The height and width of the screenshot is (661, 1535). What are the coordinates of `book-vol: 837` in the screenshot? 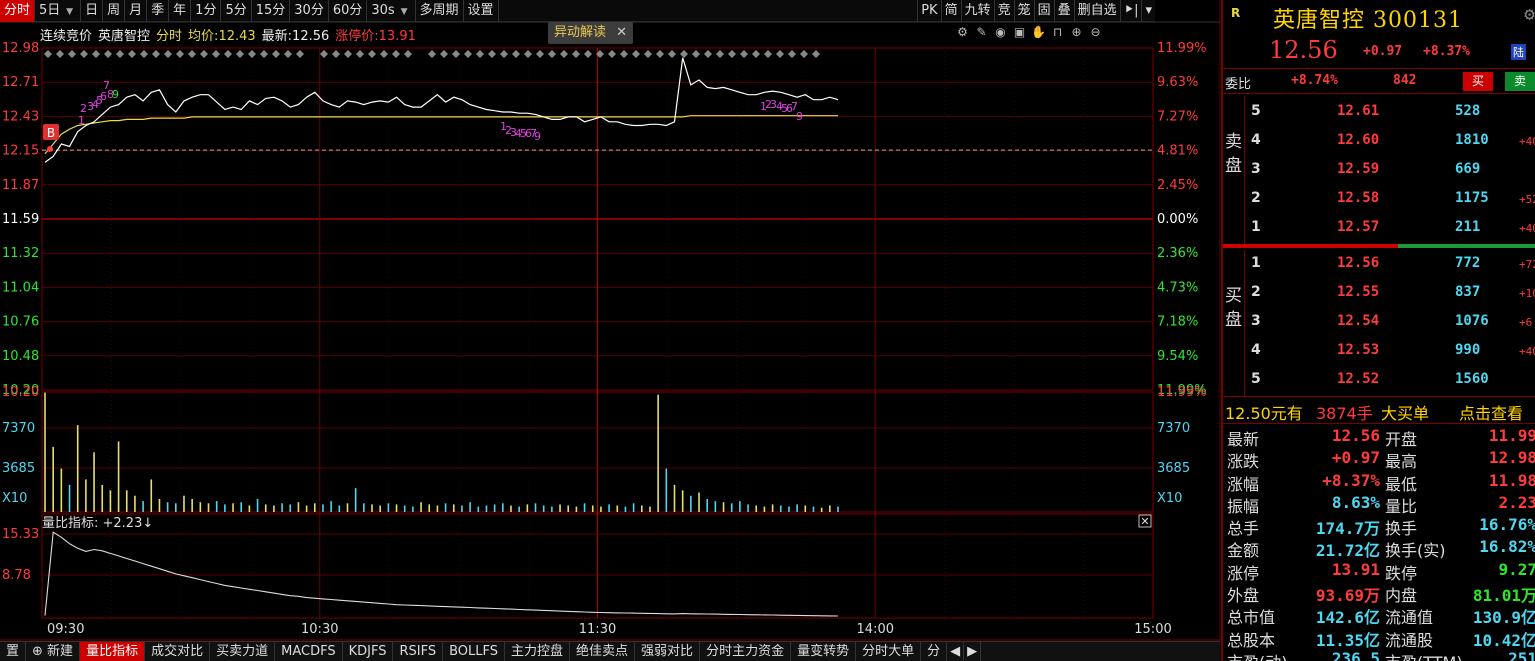 It's located at (1468, 292).